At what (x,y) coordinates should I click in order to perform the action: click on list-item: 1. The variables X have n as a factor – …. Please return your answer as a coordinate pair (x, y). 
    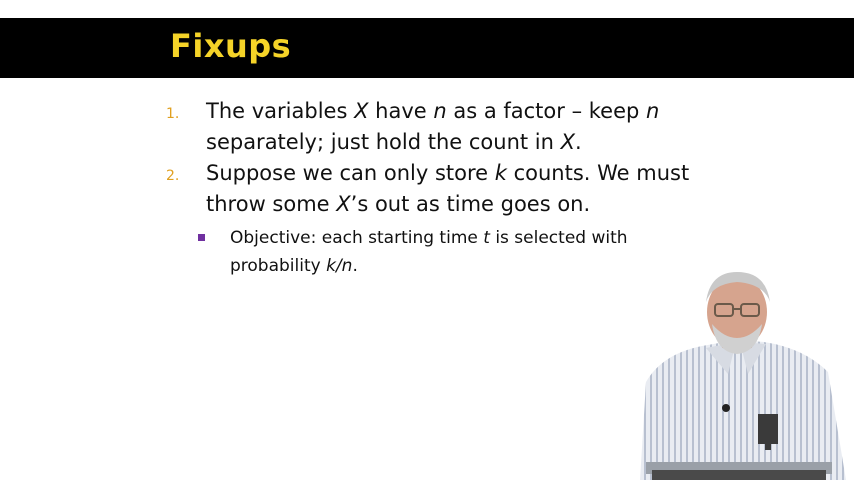
    Looking at the image, I should click on (446, 127).